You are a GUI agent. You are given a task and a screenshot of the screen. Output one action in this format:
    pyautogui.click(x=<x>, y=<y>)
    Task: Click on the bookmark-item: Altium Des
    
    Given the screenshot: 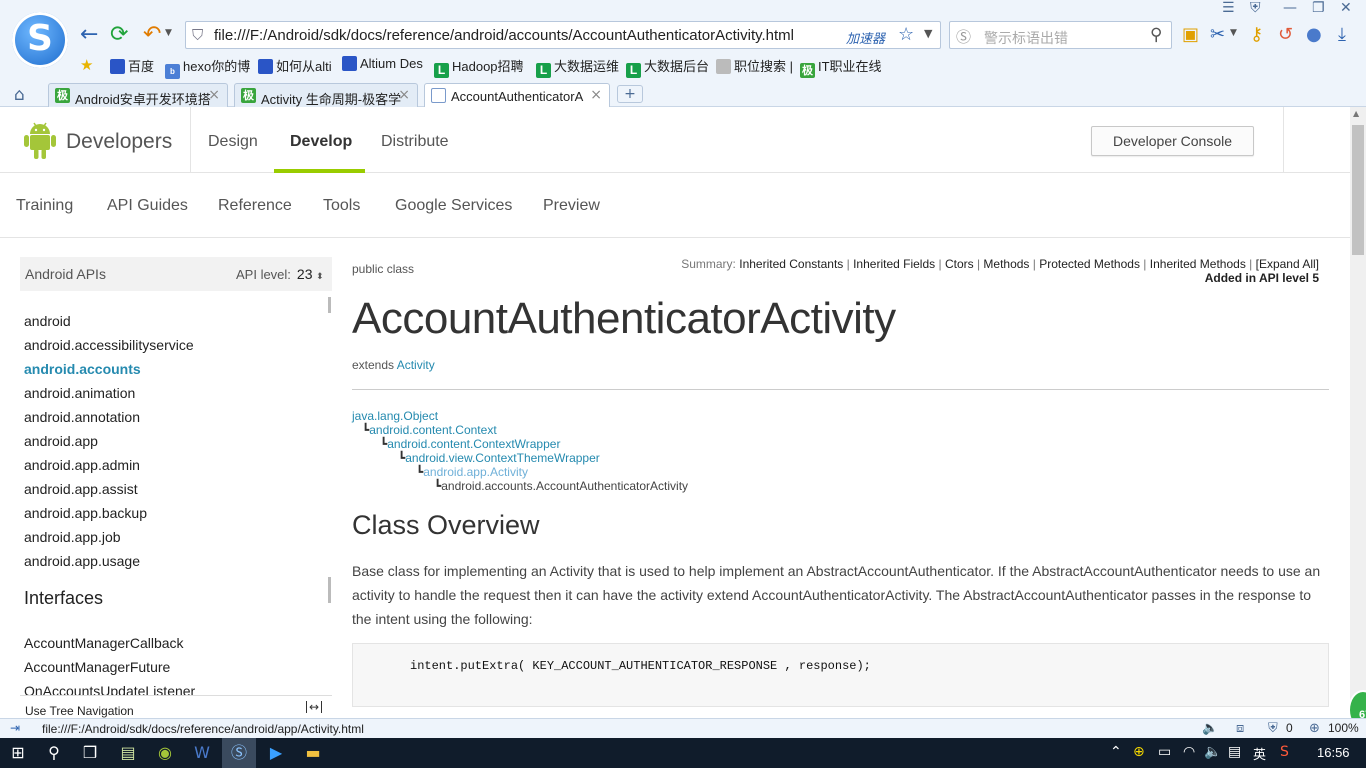 What is the action you would take?
    pyautogui.click(x=382, y=63)
    